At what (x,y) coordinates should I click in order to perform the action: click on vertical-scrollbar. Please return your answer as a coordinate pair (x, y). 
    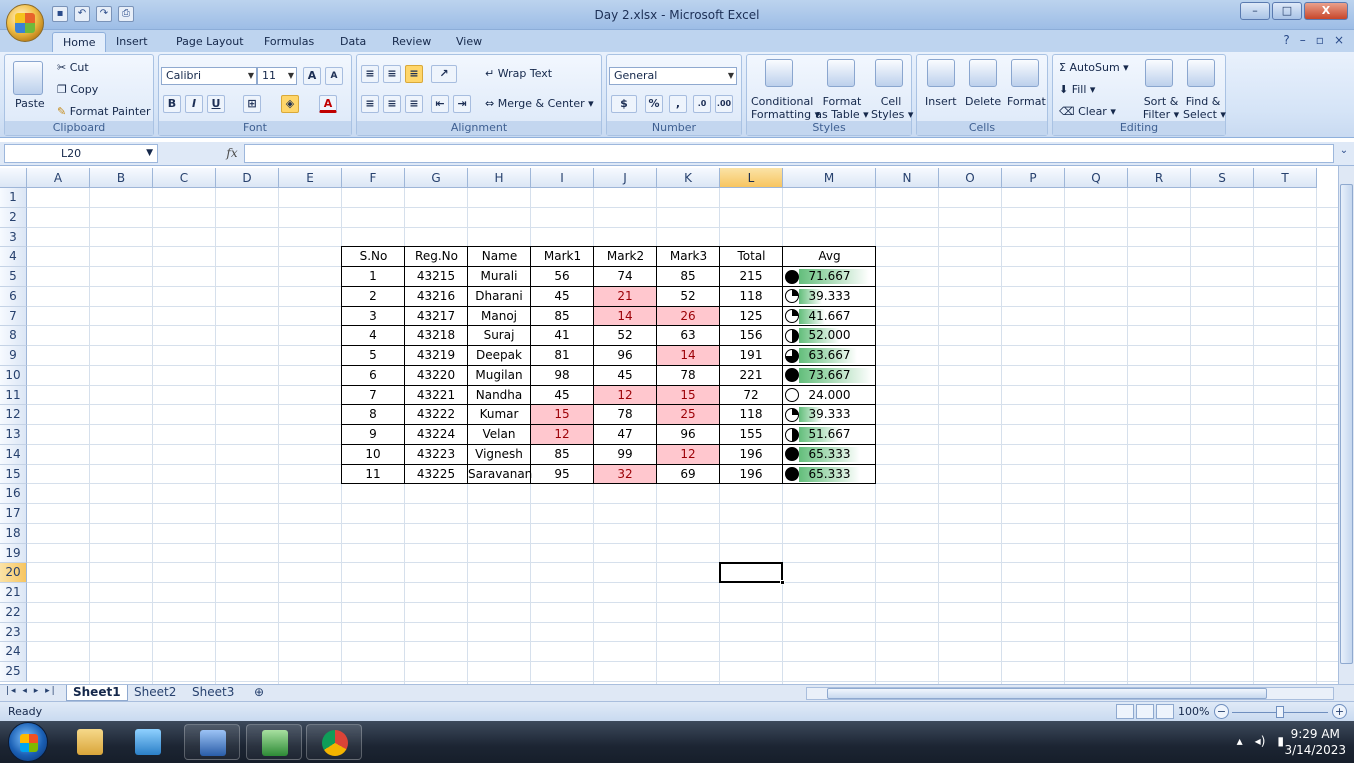
    Looking at the image, I should click on (1346, 425).